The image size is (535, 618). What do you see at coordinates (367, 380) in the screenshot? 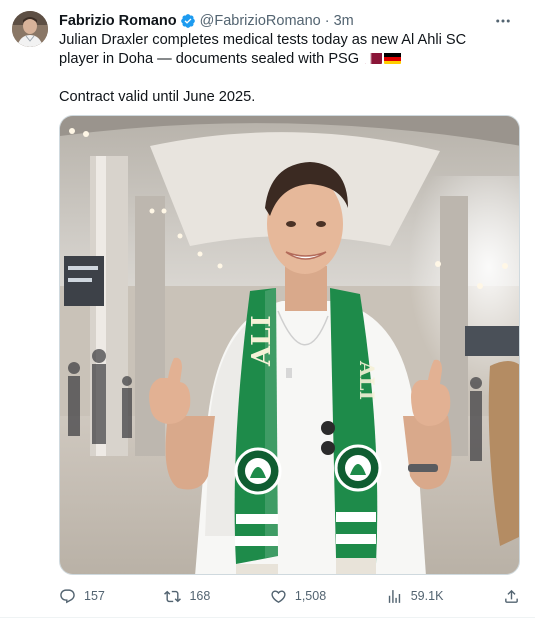
I see `svg-text: ALI` at bounding box center [367, 380].